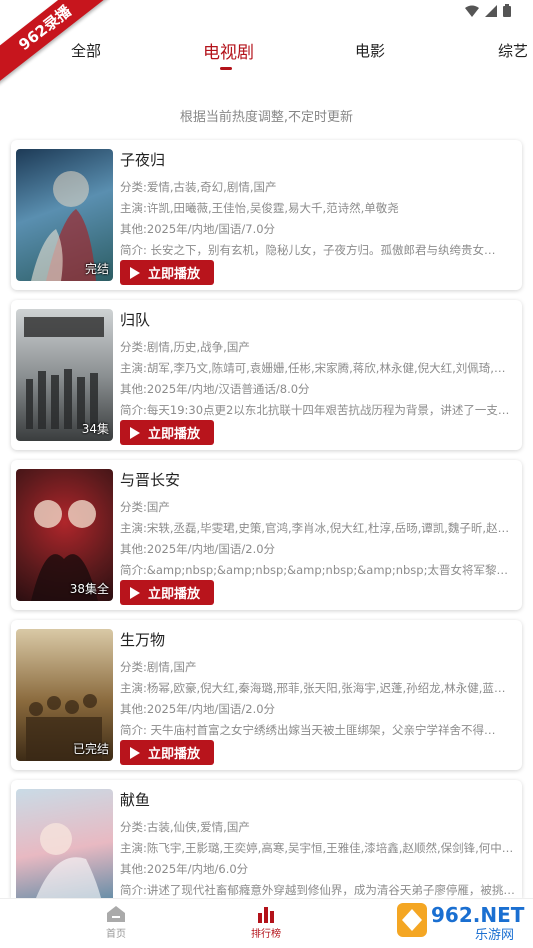 The image size is (533, 948). I want to click on watermark-logo-art: 962.NET 乐游网, so click(461, 923).